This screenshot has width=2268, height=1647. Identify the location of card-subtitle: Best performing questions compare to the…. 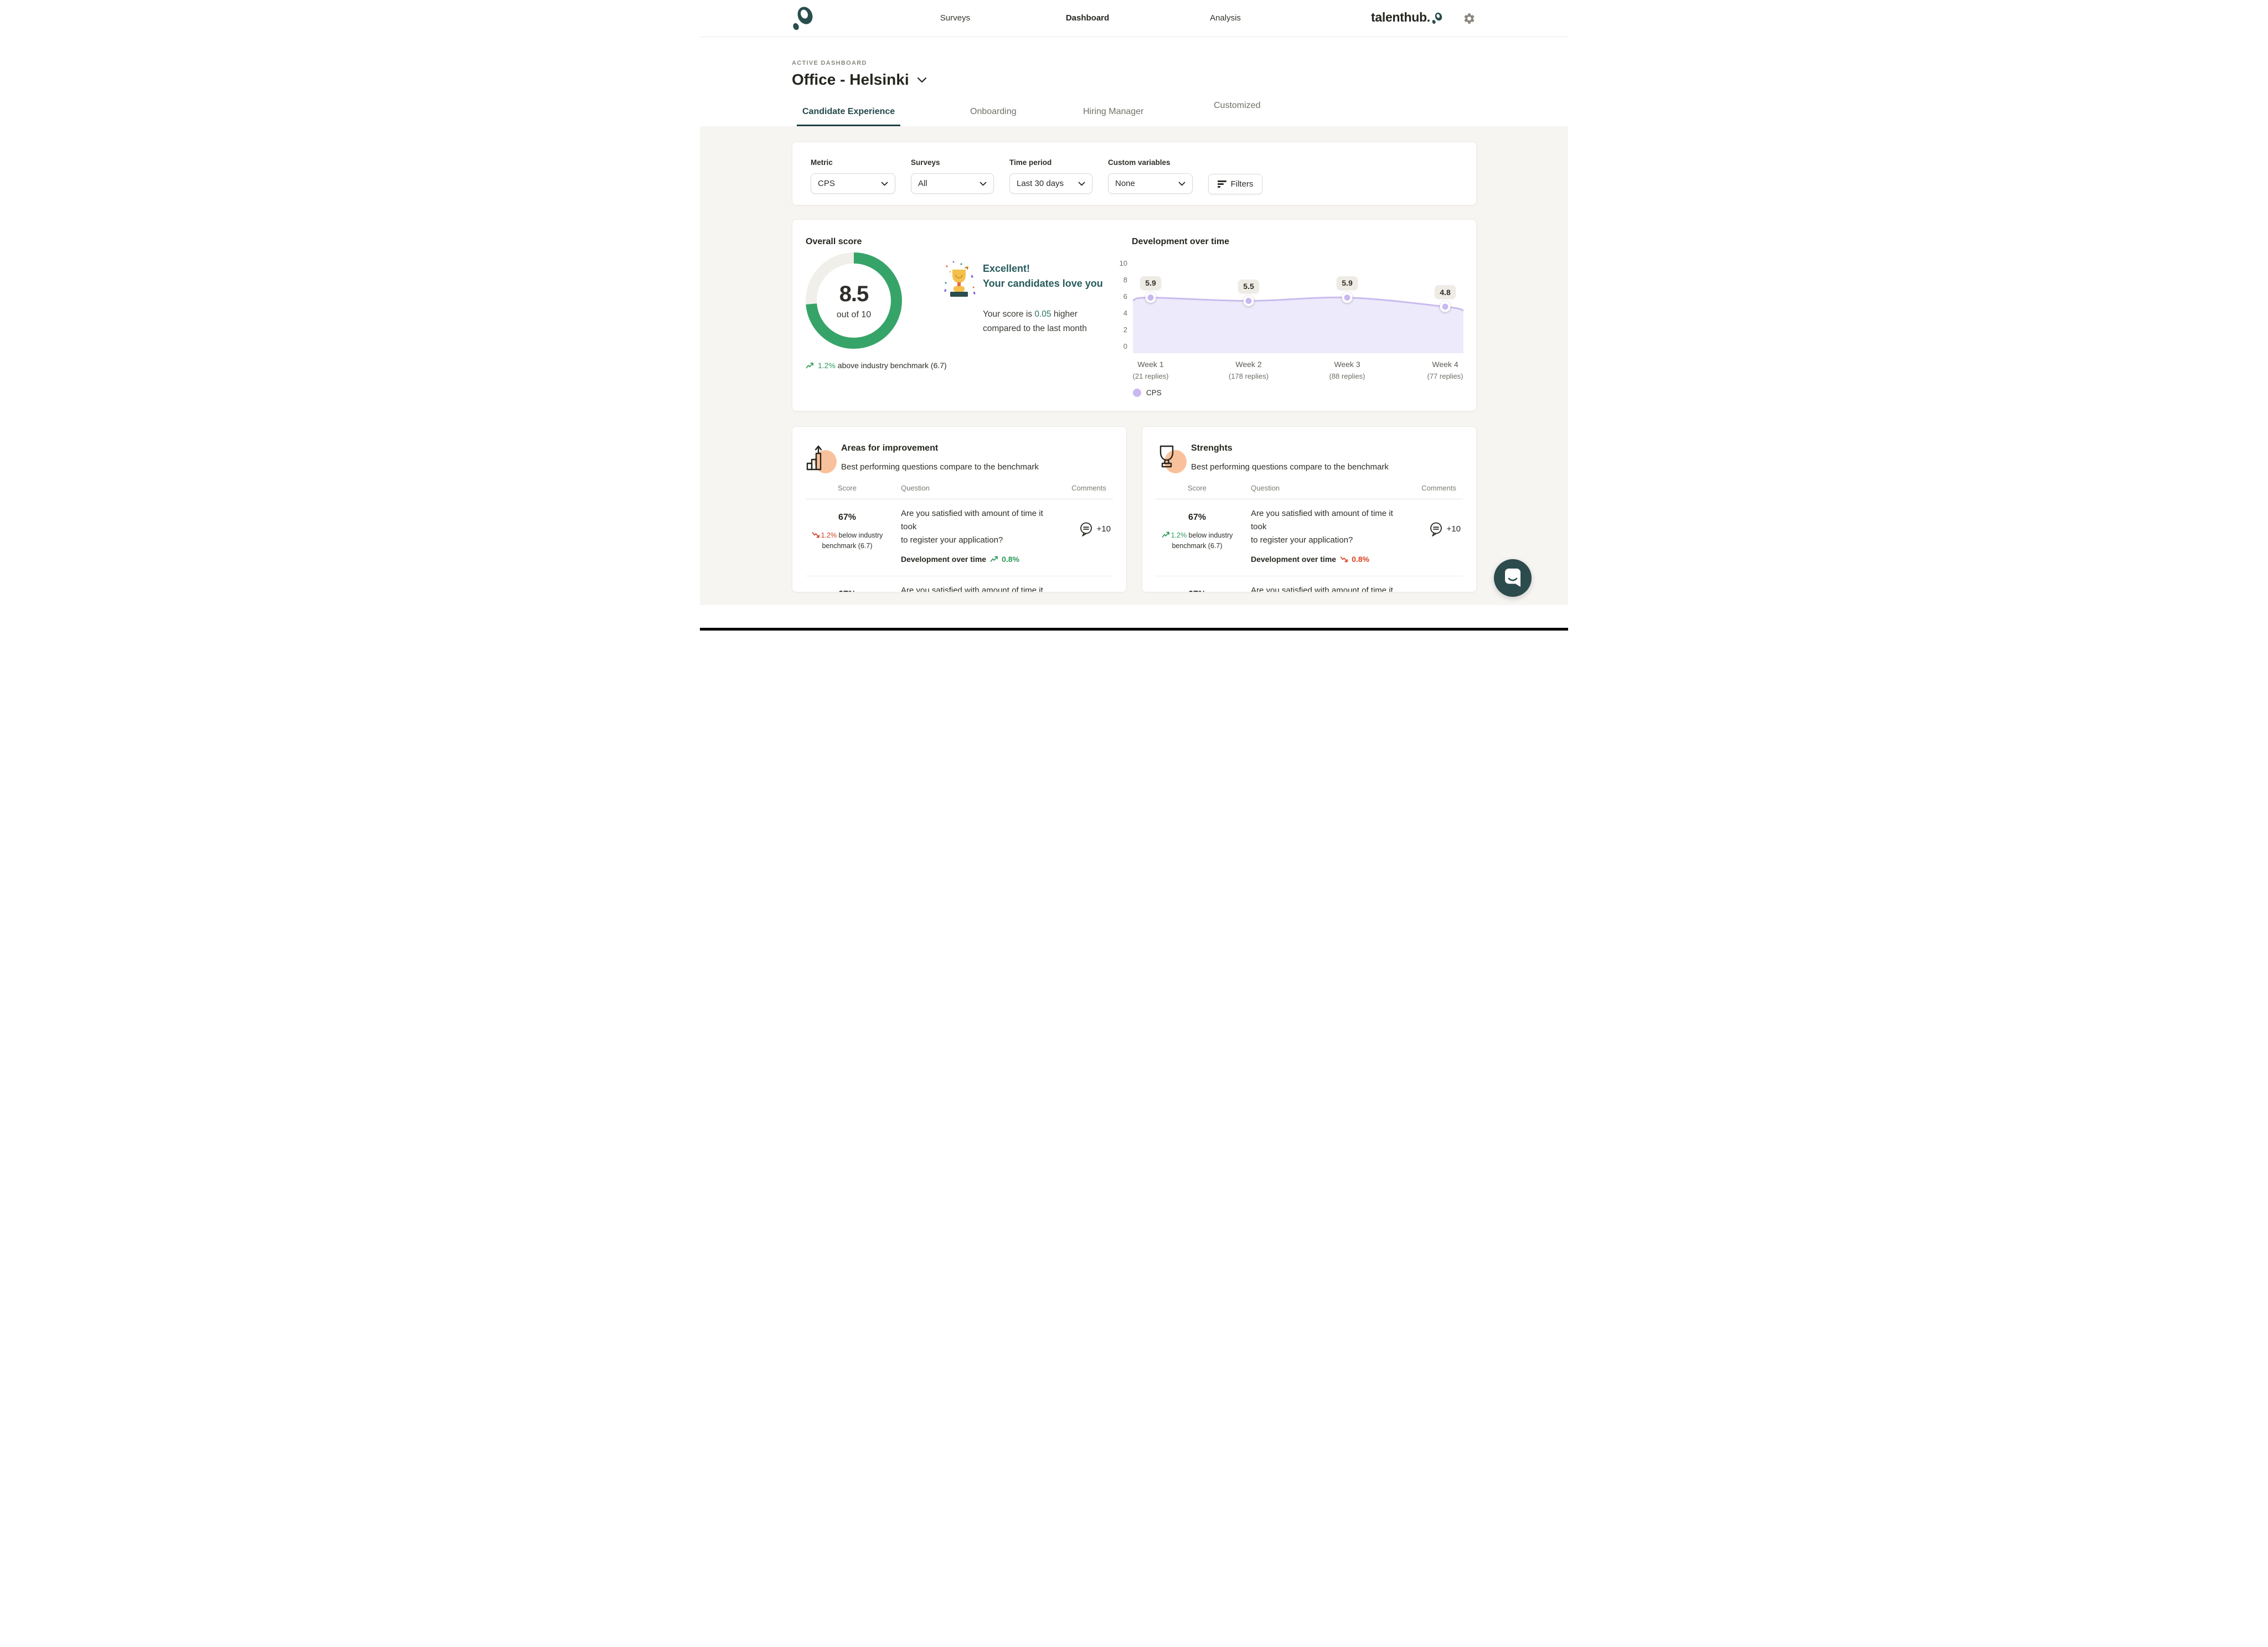
(1290, 467).